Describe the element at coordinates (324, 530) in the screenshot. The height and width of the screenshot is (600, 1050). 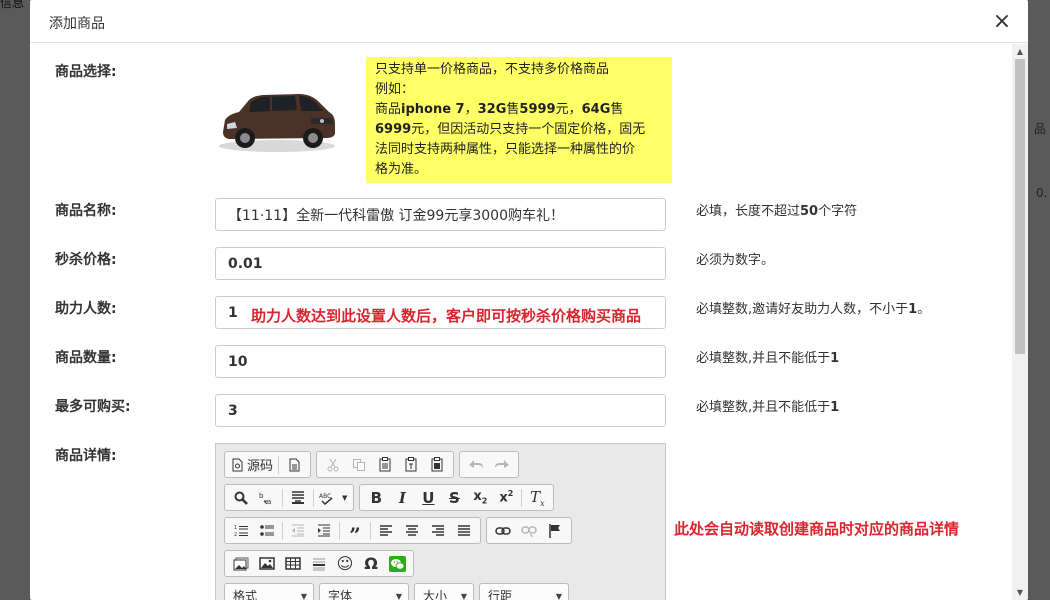
I see `indent-button` at that location.